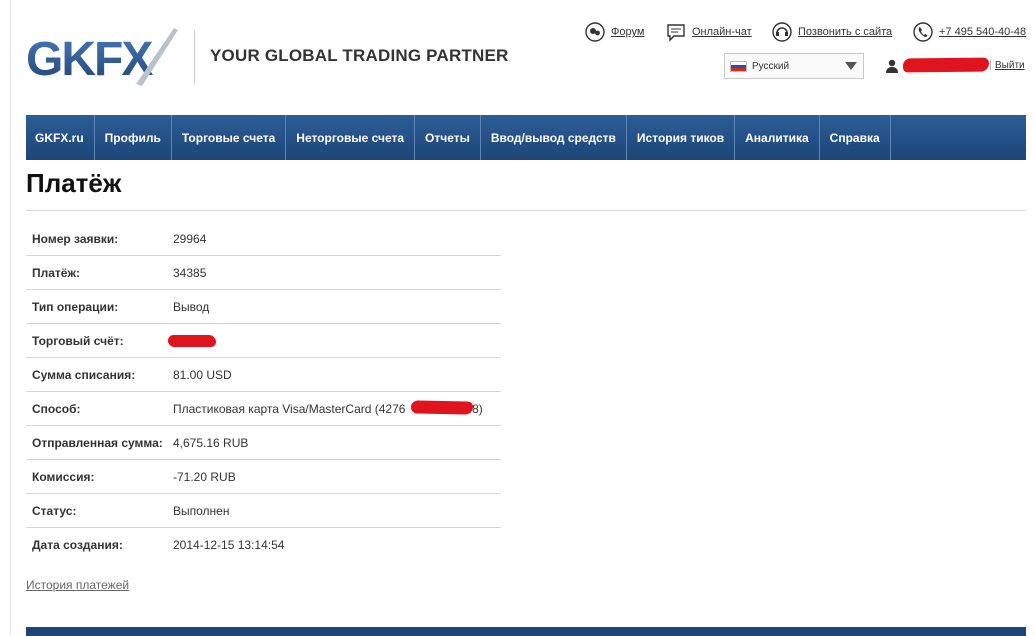  What do you see at coordinates (190, 272) in the screenshot?
I see `detail-value: 34385` at bounding box center [190, 272].